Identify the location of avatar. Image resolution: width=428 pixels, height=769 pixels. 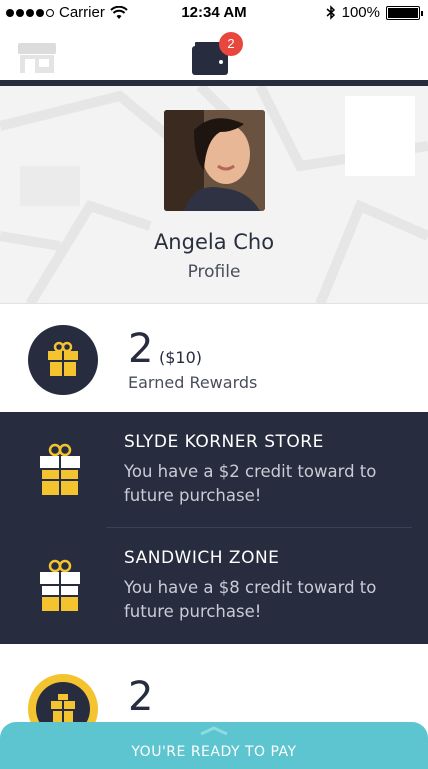
(214, 160).